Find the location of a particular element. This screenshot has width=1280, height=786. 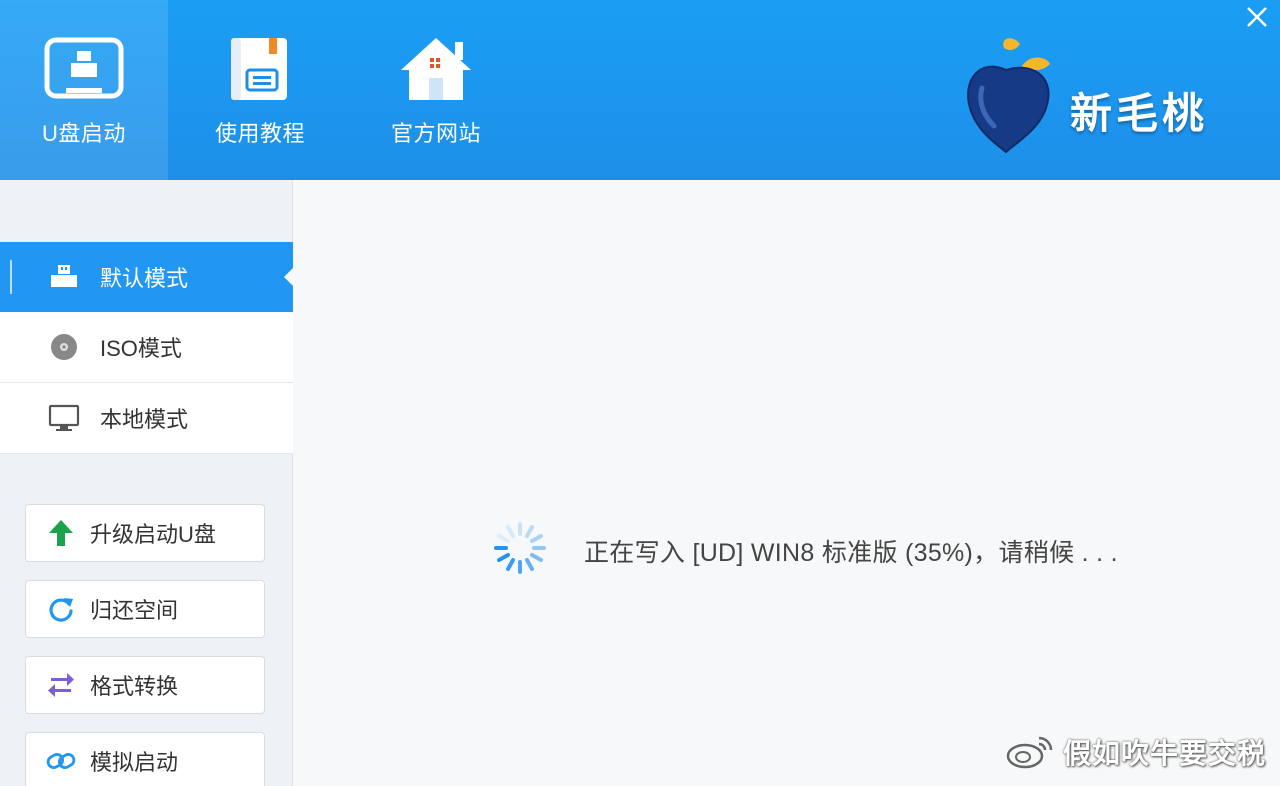

close-button is located at coordinates (1257, 17).